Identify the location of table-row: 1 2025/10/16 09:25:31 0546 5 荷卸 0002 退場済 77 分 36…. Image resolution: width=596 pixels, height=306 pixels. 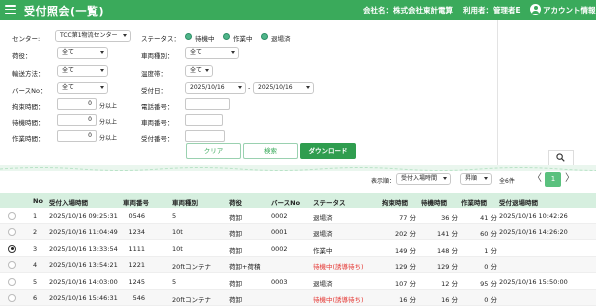
(298, 216).